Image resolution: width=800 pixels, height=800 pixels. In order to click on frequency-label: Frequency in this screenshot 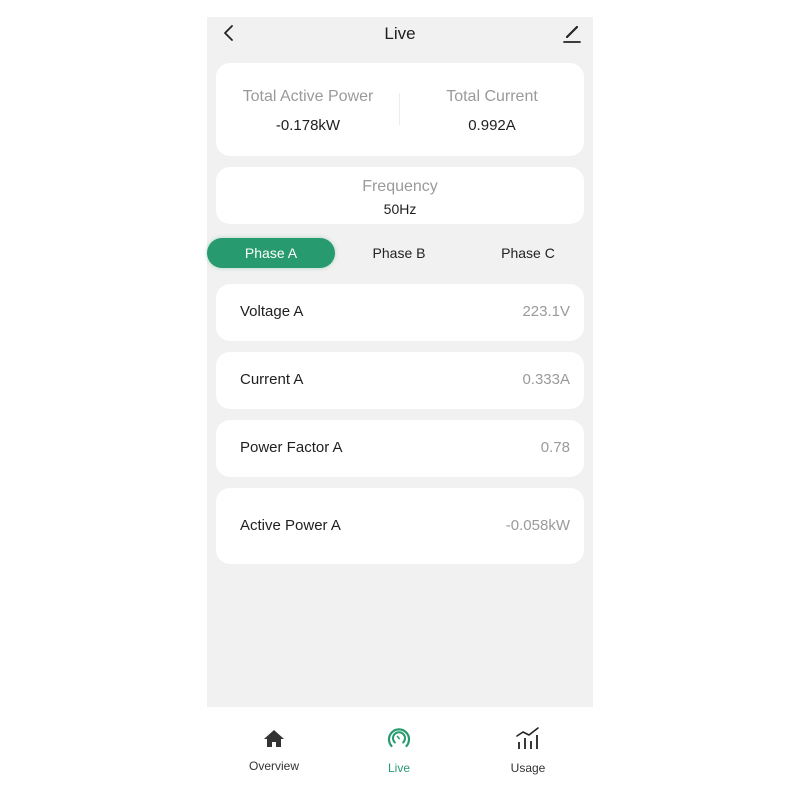, I will do `click(400, 186)`.